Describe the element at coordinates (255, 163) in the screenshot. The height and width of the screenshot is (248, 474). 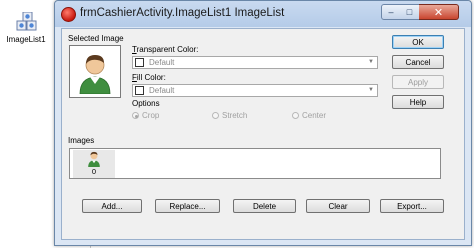
I see `images-list: 0` at that location.